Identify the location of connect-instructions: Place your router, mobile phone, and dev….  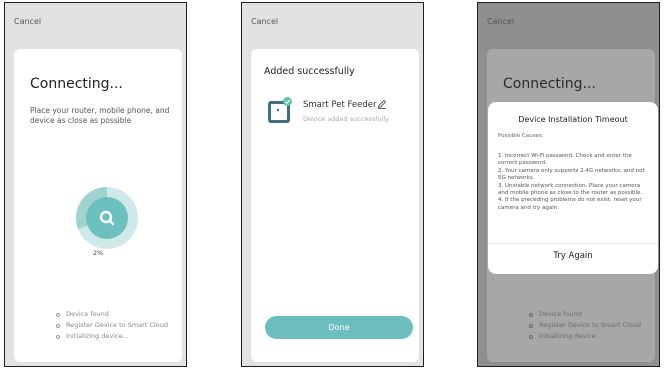
(100, 115).